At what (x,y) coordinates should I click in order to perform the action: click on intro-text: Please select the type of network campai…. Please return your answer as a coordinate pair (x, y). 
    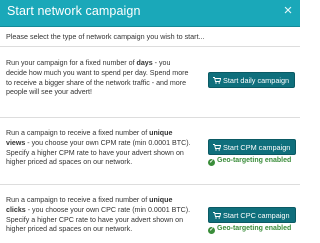
    Looking at the image, I should click on (105, 36).